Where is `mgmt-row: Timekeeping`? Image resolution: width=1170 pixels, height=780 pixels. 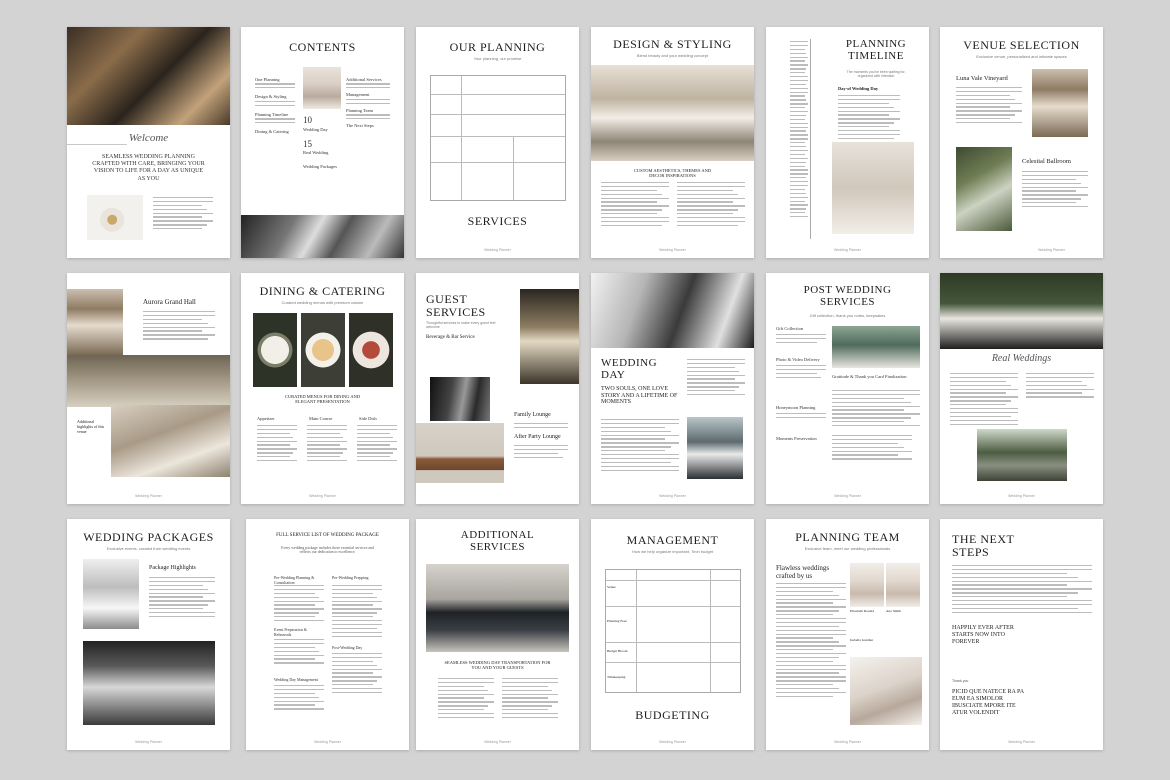 mgmt-row: Timekeeping is located at coordinates (616, 677).